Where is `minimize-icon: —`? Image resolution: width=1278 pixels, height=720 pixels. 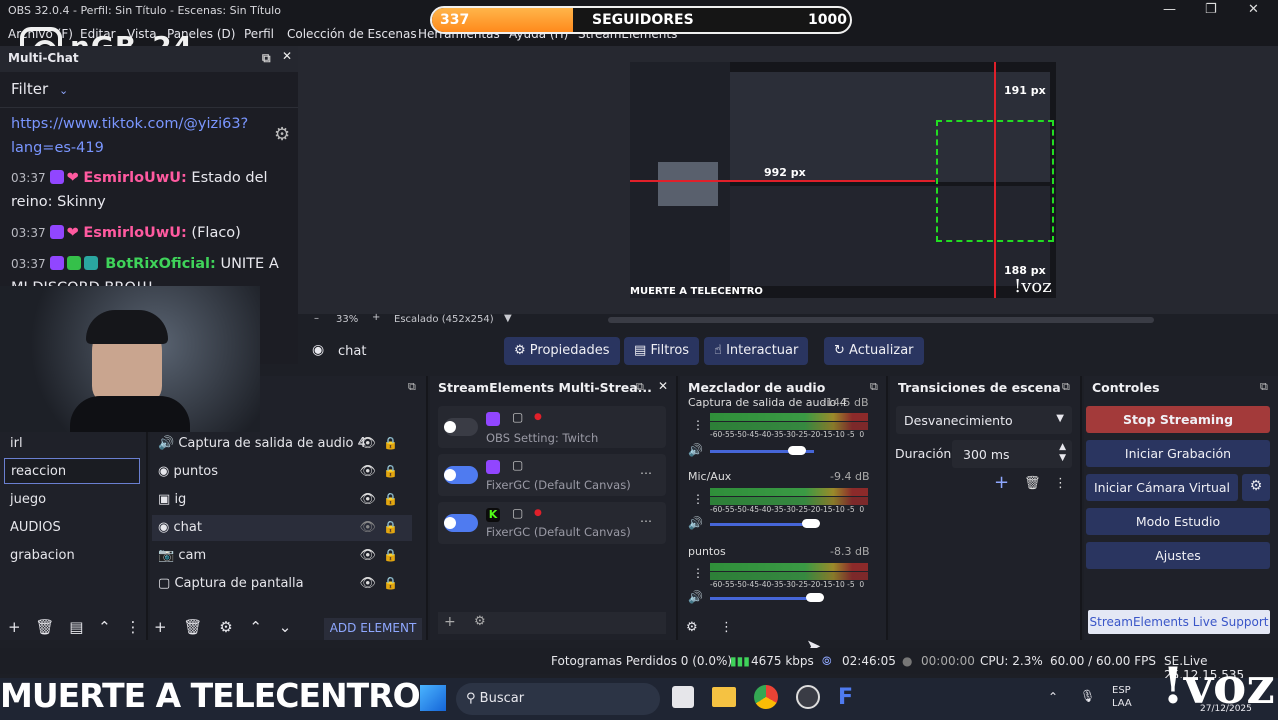 minimize-icon: — is located at coordinates (1169, 9).